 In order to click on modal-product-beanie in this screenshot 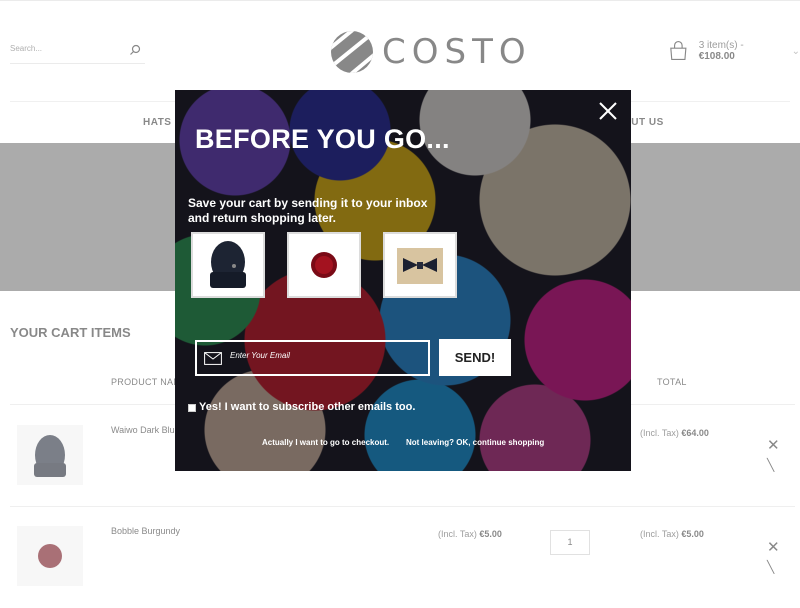, I will do `click(228, 265)`.